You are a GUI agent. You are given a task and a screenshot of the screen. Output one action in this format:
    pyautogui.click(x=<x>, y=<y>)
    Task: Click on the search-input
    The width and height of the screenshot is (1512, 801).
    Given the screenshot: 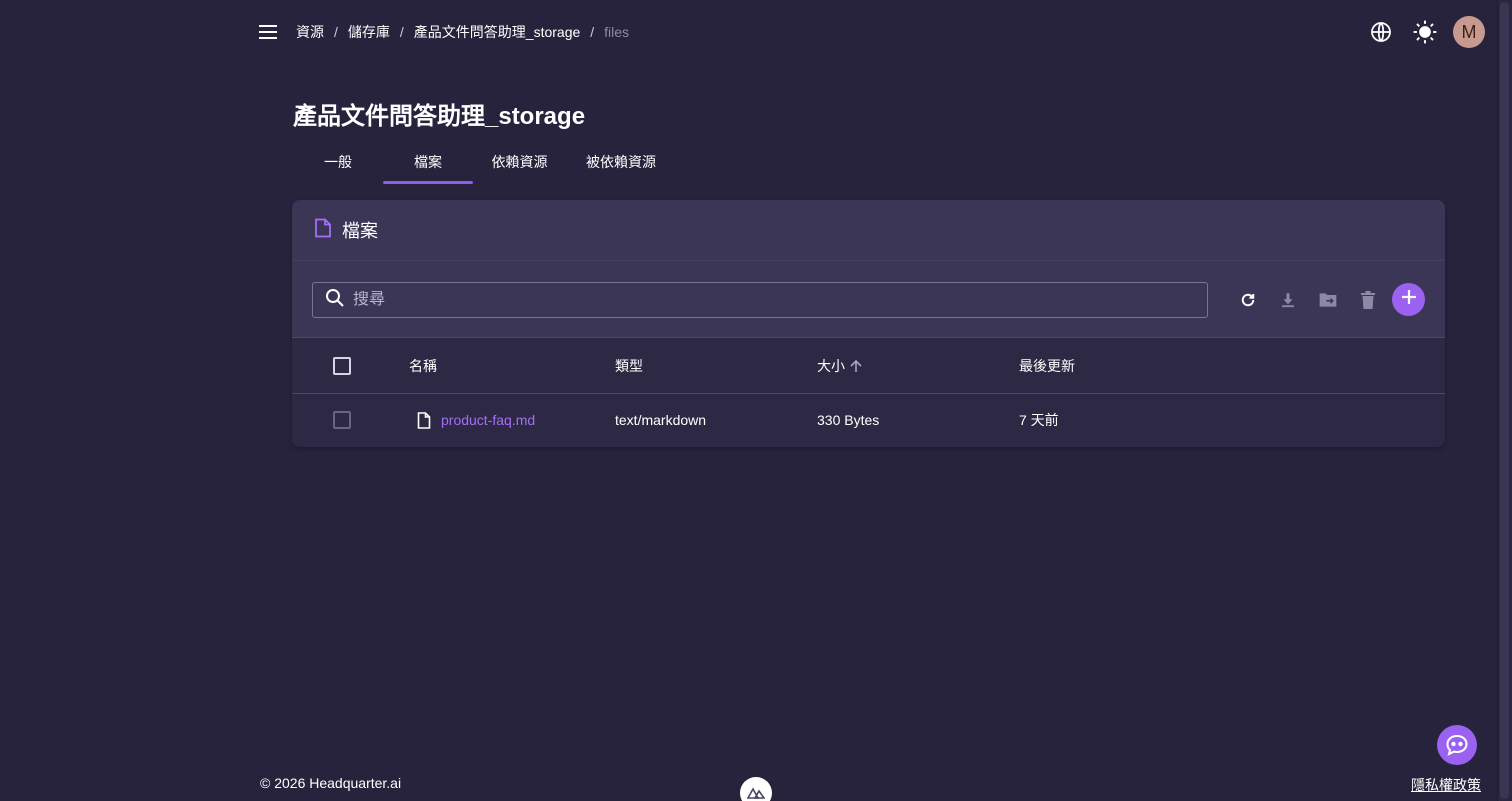 What is the action you would take?
    pyautogui.click(x=763, y=300)
    